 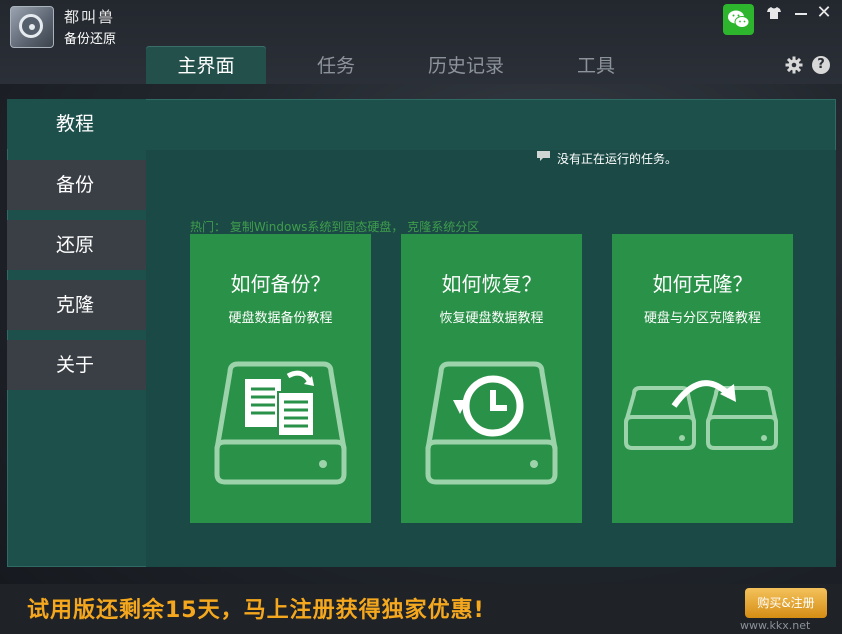 I want to click on close-button: ✕, so click(x=824, y=13).